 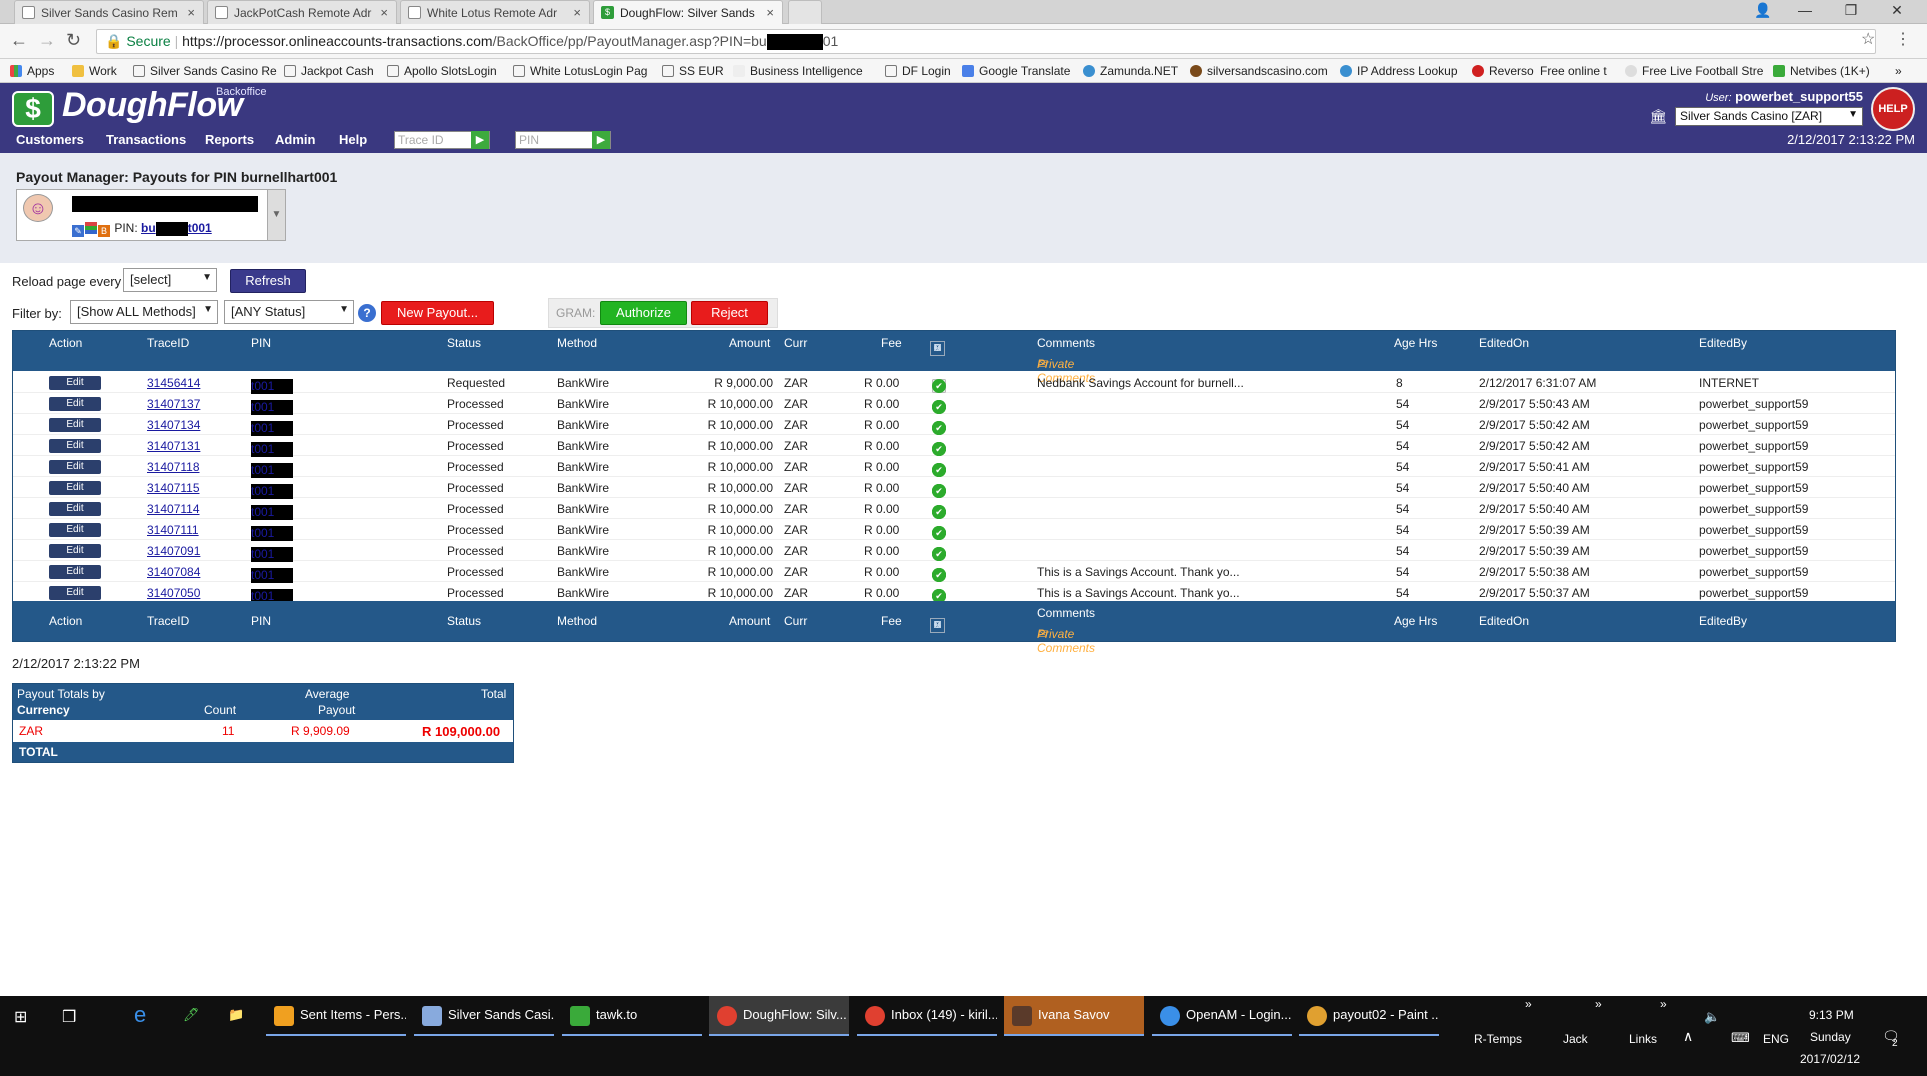 What do you see at coordinates (442, 71) in the screenshot?
I see `bookmark-apollo: Apollo SlotsLogin` at bounding box center [442, 71].